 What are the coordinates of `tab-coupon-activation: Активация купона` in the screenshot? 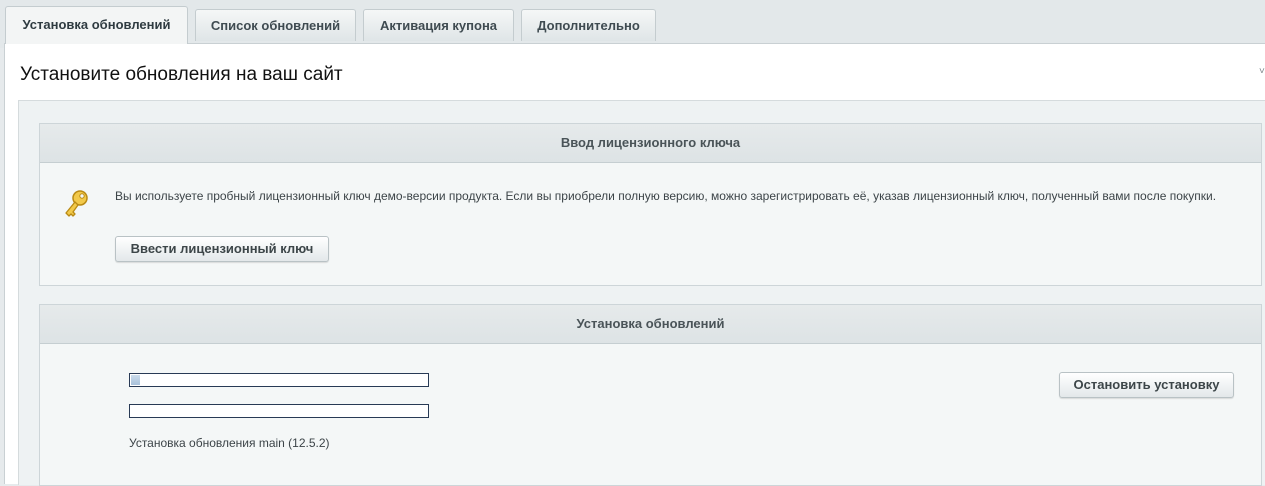 It's located at (438, 25).